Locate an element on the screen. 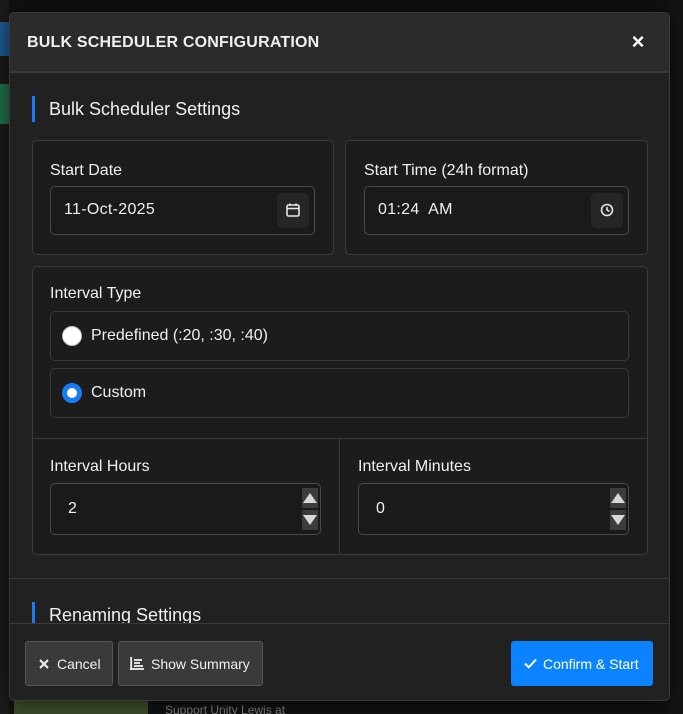 The image size is (683, 714). interval-option-custom: Custom is located at coordinates (339, 393).